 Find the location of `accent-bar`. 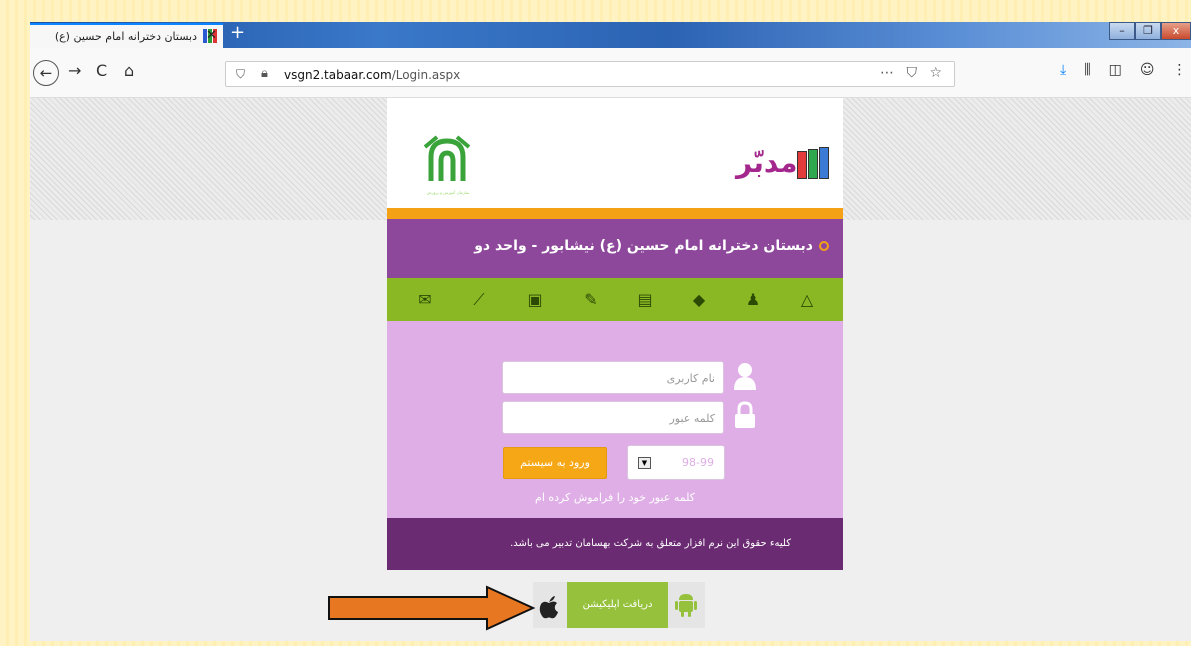

accent-bar is located at coordinates (615, 213).